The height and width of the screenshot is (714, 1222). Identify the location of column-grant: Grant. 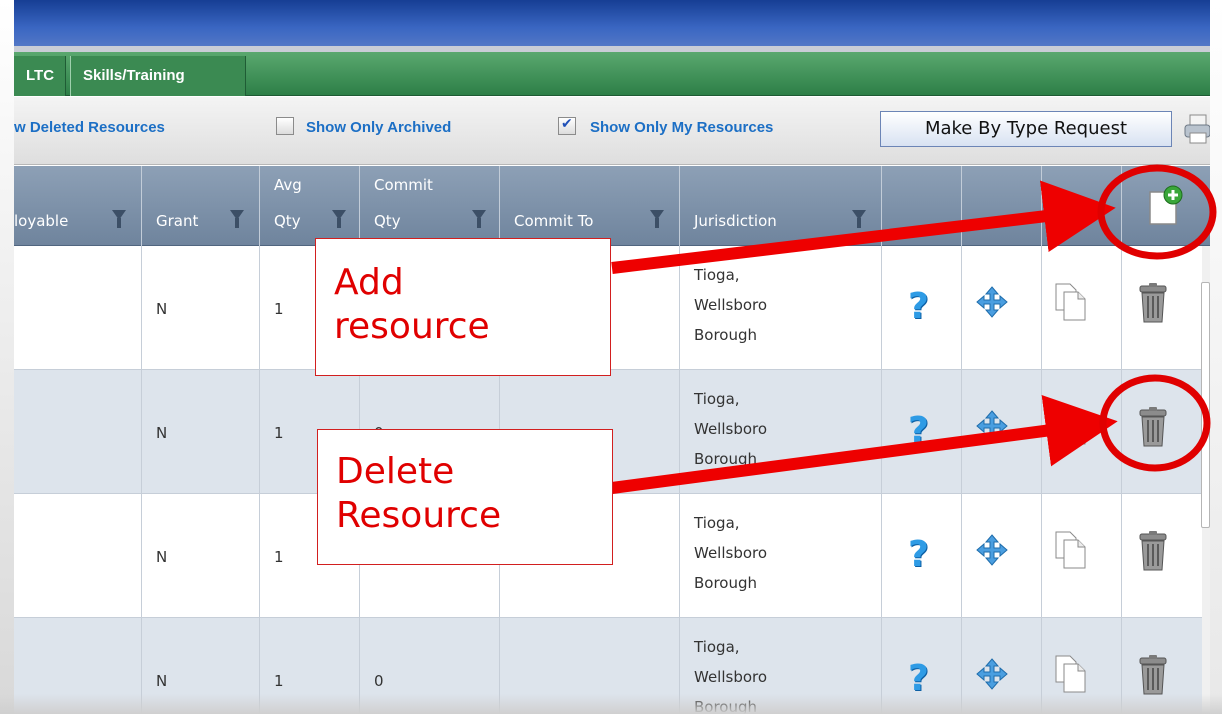
(201, 206).